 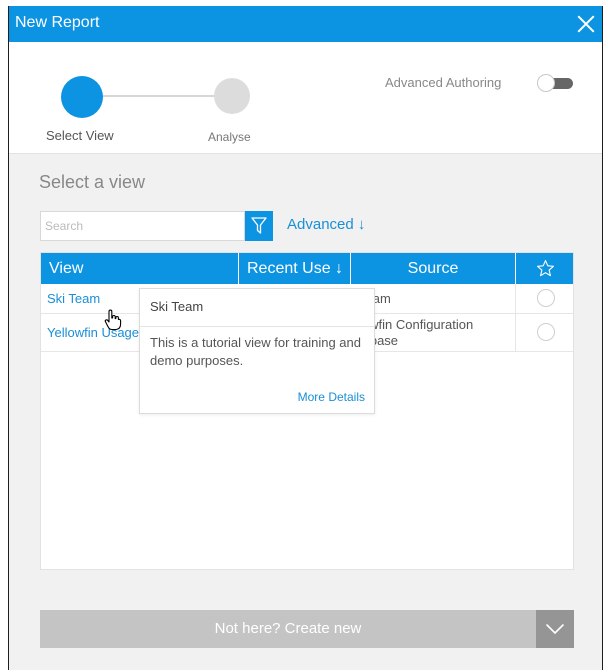 What do you see at coordinates (433, 268) in the screenshot?
I see `column-header-source: Source` at bounding box center [433, 268].